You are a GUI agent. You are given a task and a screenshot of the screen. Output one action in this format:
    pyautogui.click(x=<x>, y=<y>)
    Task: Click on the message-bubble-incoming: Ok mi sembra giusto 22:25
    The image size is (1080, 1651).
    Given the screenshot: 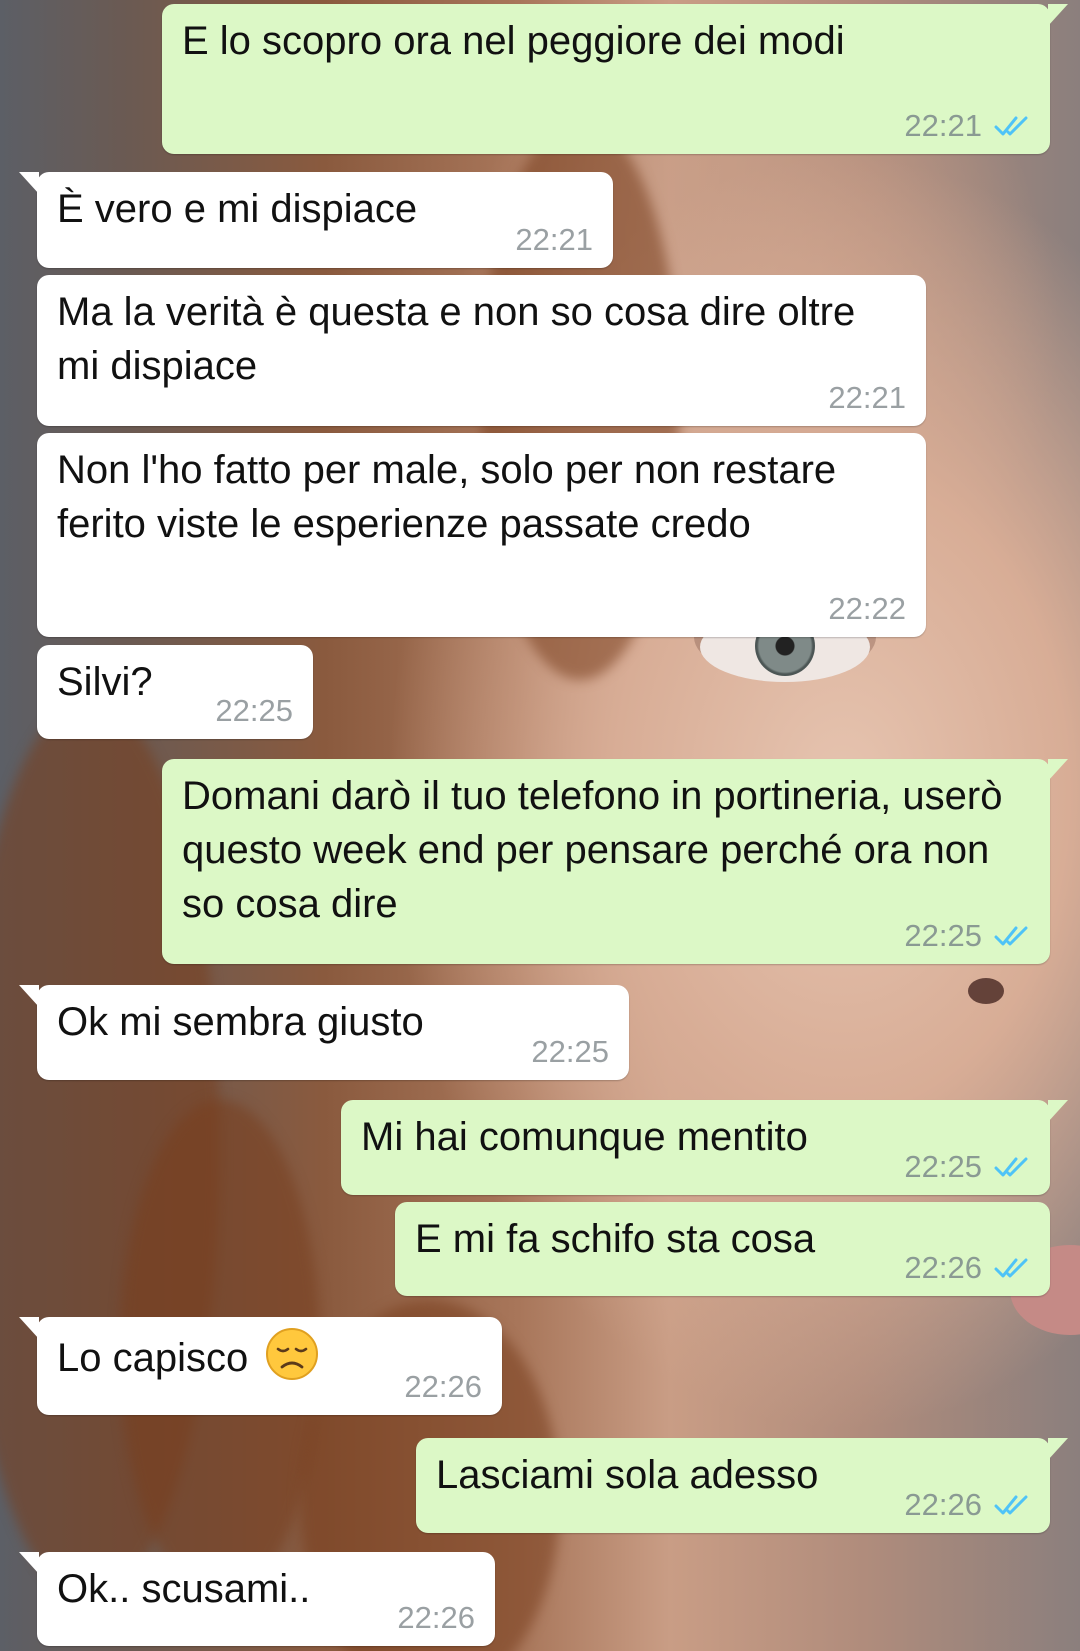 What is the action you would take?
    pyautogui.click(x=324, y=1032)
    